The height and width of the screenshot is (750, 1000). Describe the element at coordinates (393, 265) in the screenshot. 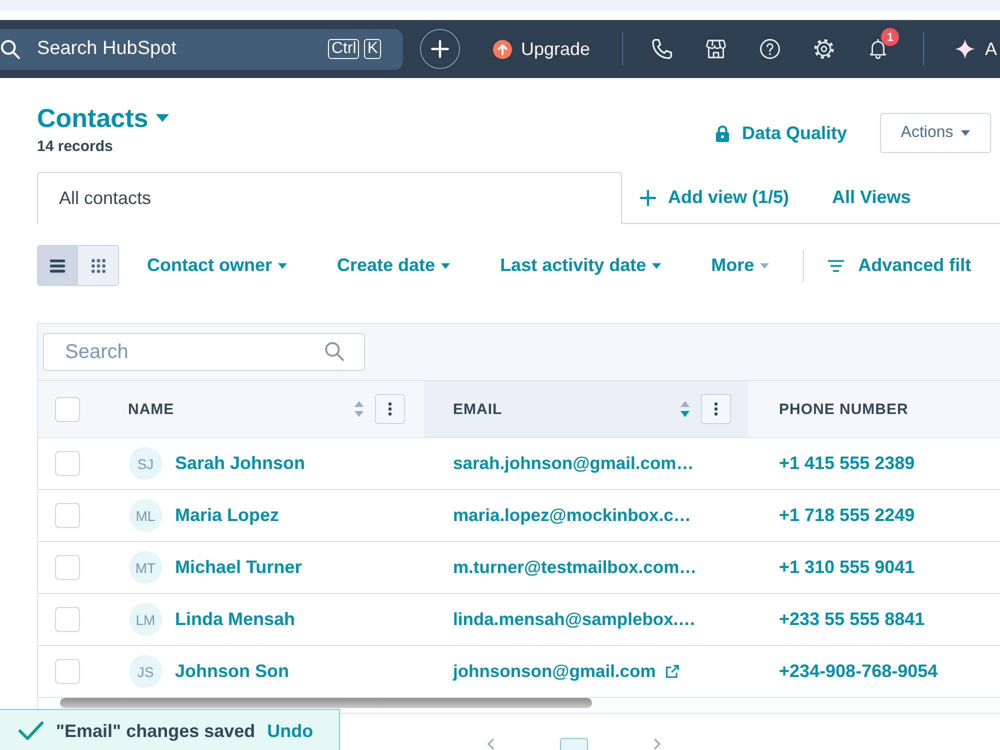

I see `filter-dropdown: Create date` at that location.